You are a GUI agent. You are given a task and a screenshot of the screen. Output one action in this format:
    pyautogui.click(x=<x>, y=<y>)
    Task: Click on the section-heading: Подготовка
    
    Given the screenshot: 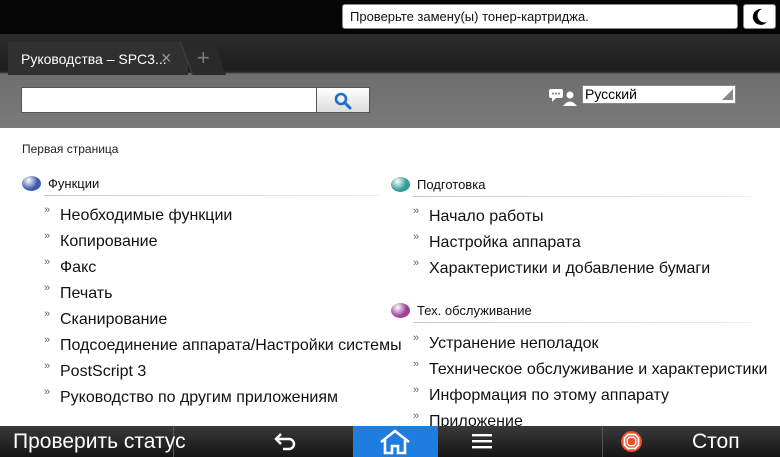 What is the action you would take?
    pyautogui.click(x=576, y=187)
    